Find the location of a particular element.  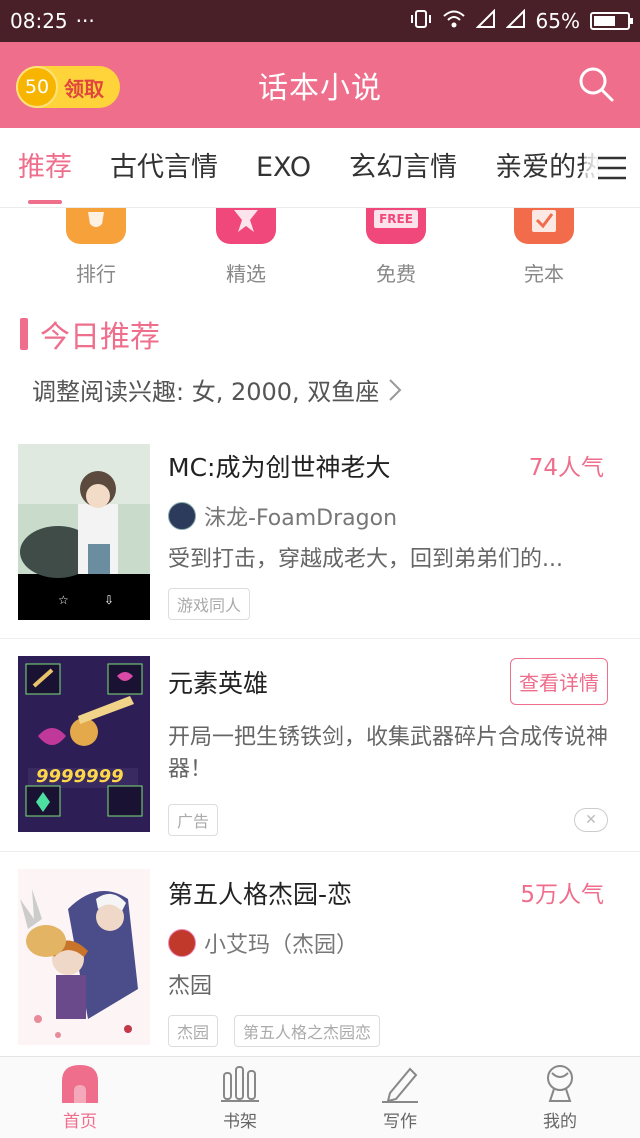

view-details-button: 查看详情 is located at coordinates (559, 681).